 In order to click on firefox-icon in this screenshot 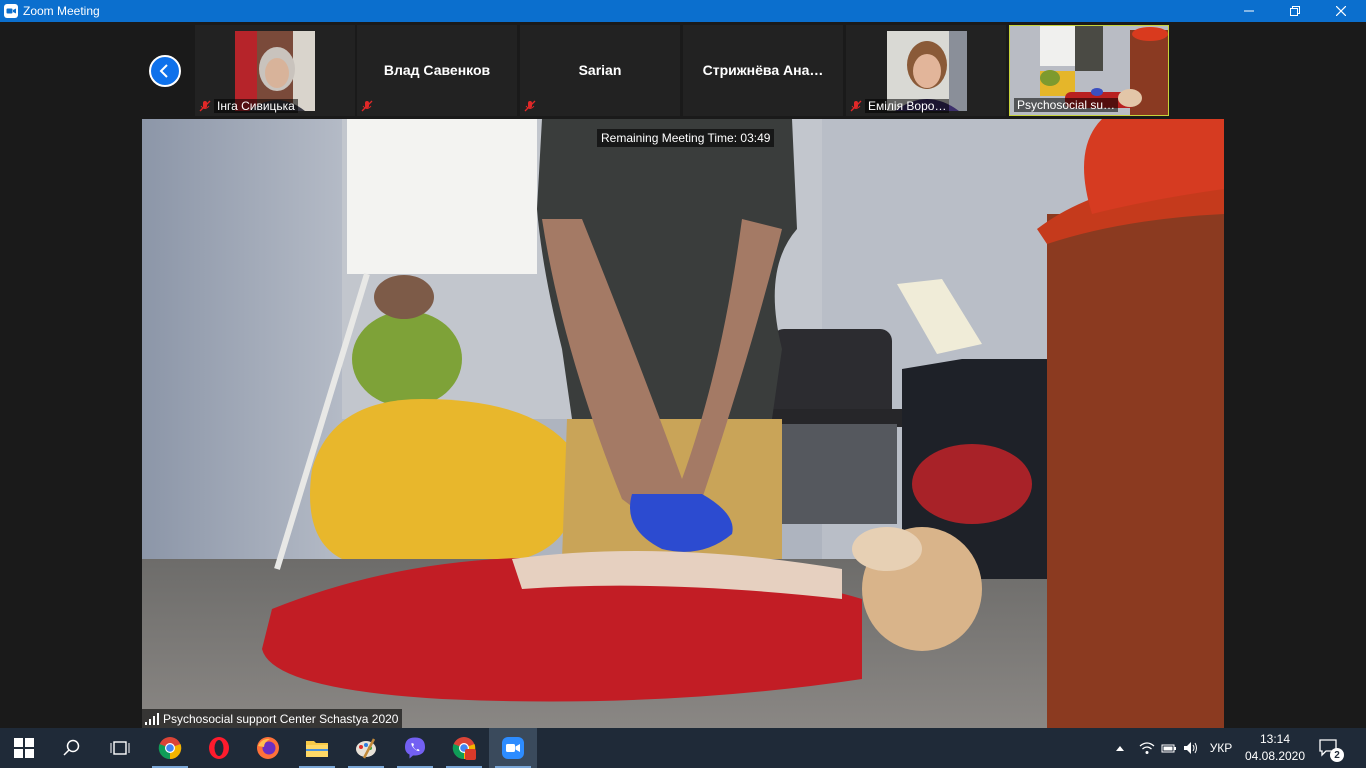, I will do `click(268, 748)`.